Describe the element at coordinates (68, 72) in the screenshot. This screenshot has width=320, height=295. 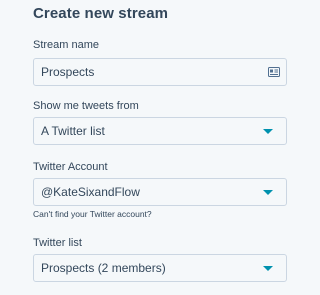
I see `stream-name-value: Prospects` at that location.